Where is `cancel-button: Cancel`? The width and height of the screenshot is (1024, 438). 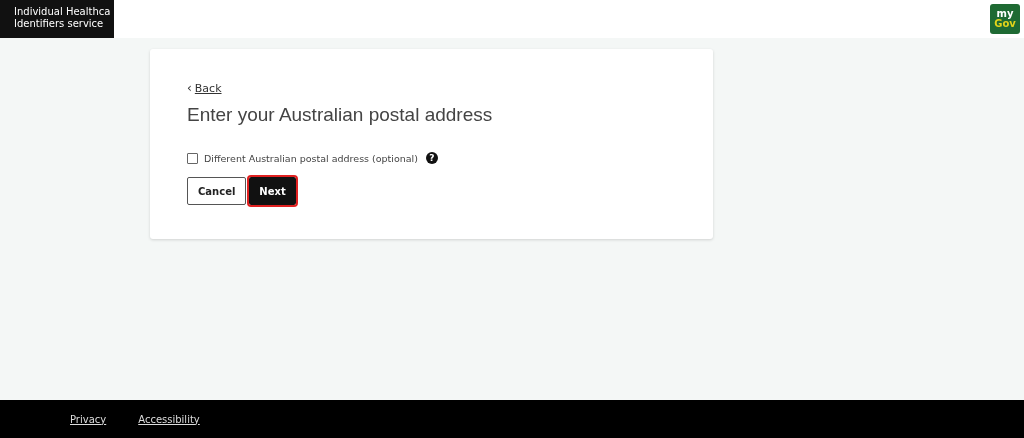 cancel-button: Cancel is located at coordinates (217, 191).